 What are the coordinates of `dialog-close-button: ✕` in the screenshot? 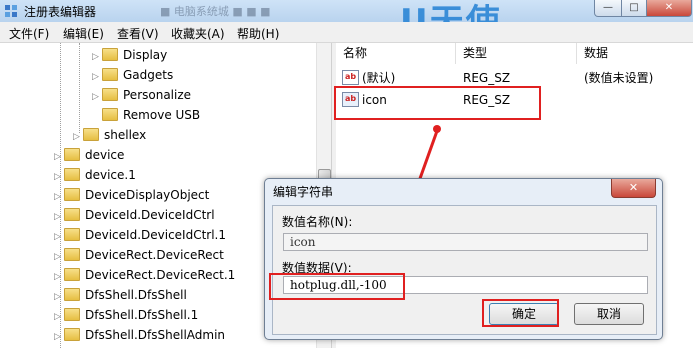 It's located at (633, 188).